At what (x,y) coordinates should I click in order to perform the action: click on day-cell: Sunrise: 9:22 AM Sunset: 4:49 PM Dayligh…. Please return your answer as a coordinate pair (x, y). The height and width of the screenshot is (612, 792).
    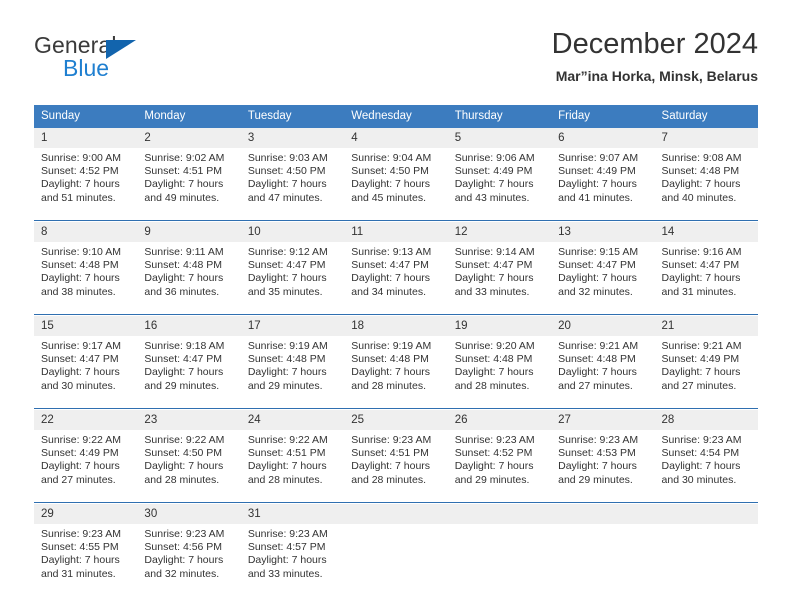
    Looking at the image, I should click on (86, 466).